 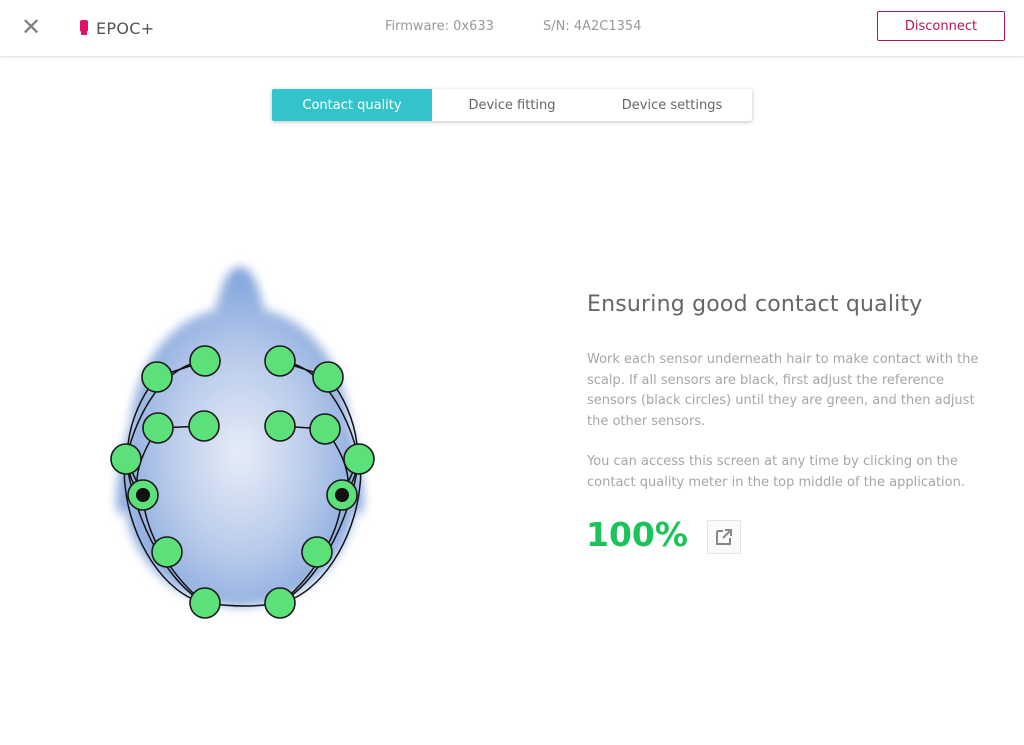 What do you see at coordinates (672, 105) in the screenshot?
I see `tab-device-settings: Device settings` at bounding box center [672, 105].